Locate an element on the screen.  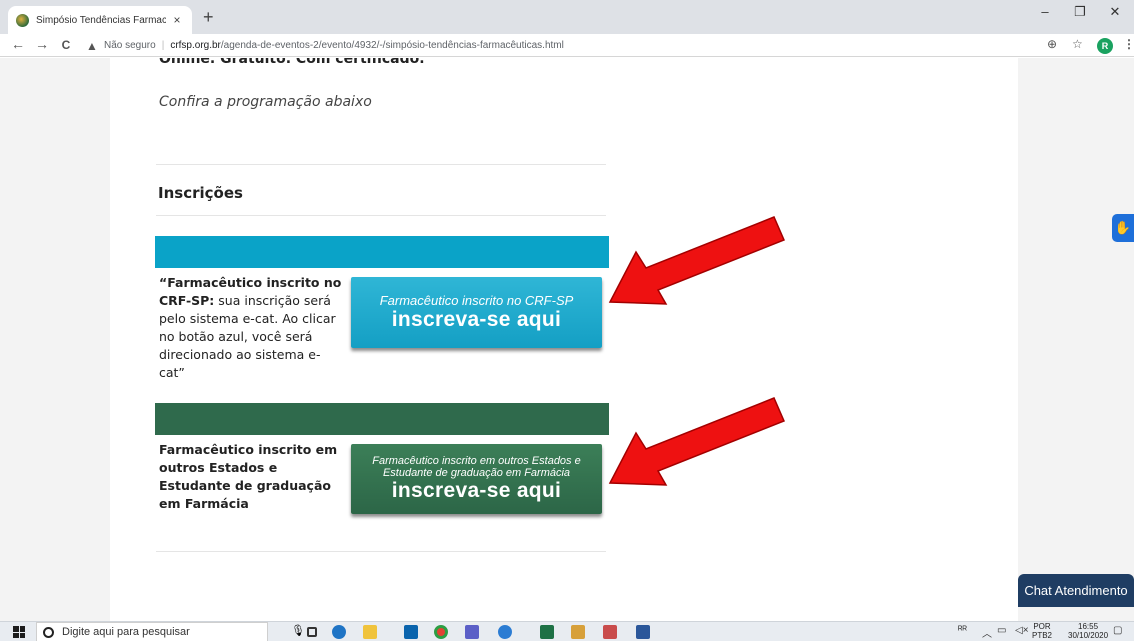
warning-icon: ▲ is located at coordinates (92, 45).